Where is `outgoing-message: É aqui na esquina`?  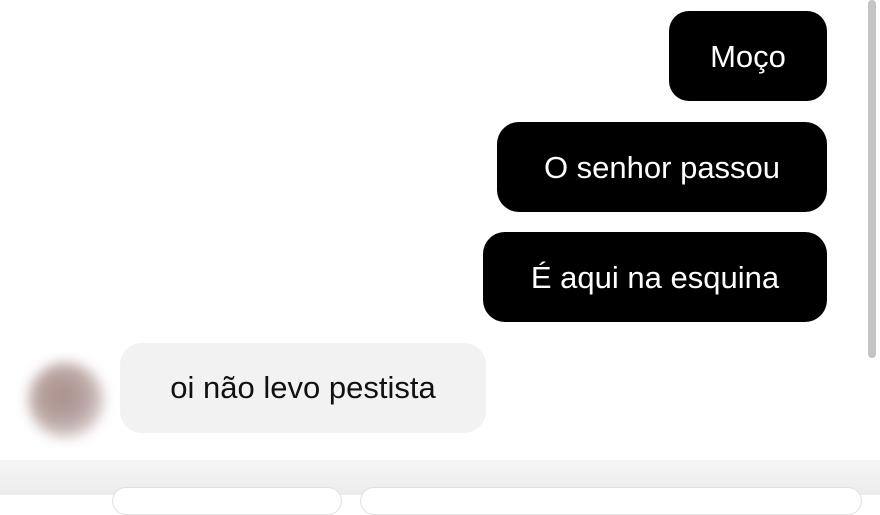
outgoing-message: É aqui na esquina is located at coordinates (655, 277).